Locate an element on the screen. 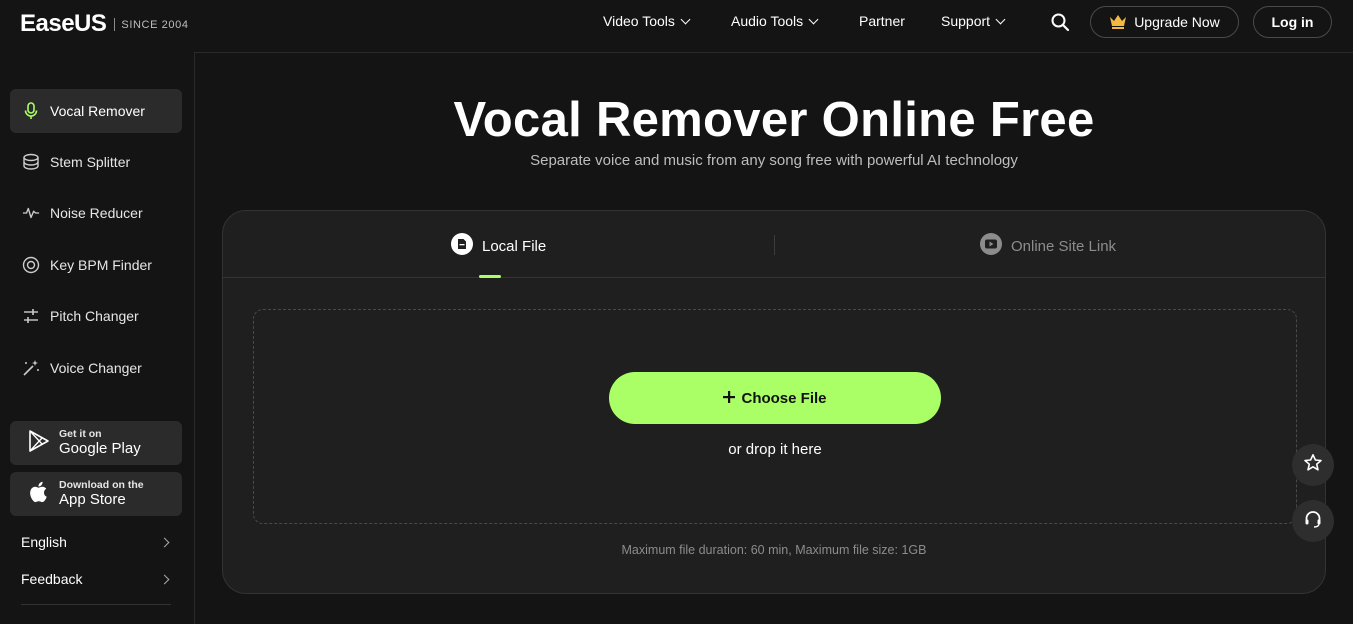  nav-video-tools: Video Tools is located at coordinates (647, 21).